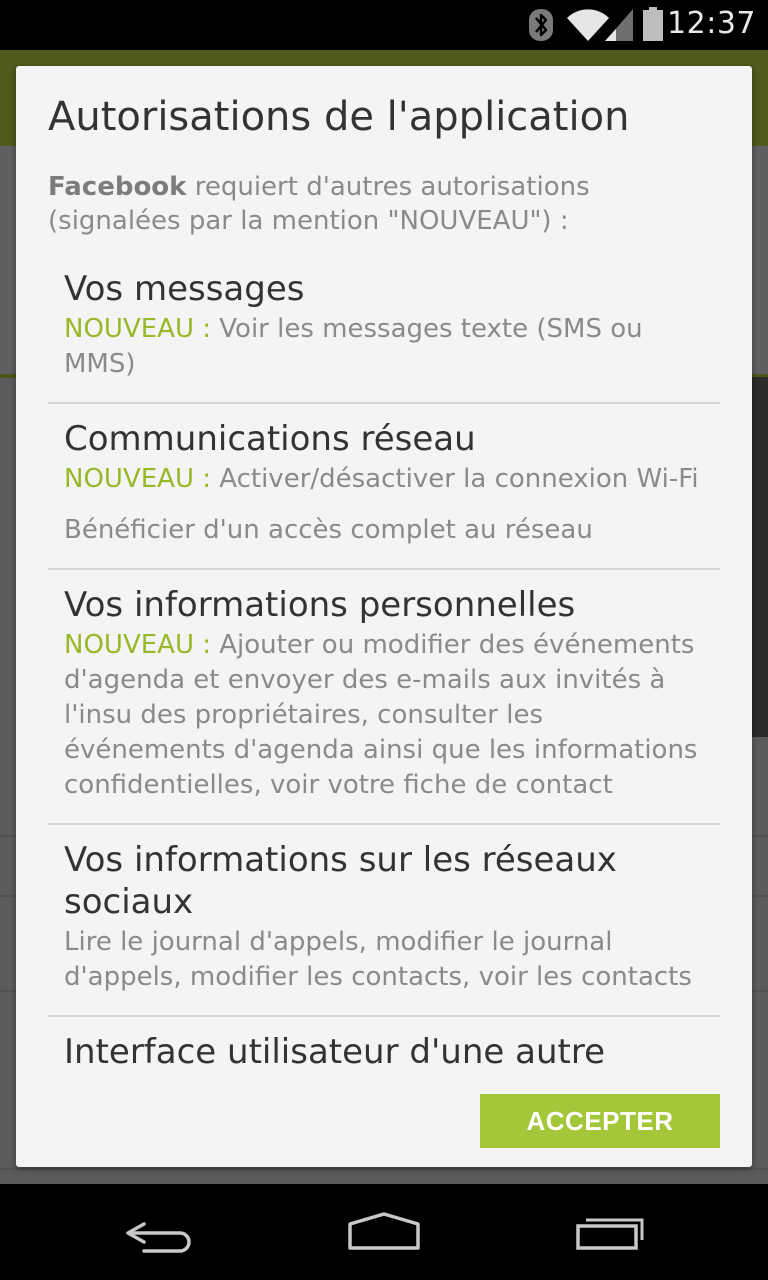 Image resolution: width=768 pixels, height=1280 pixels. What do you see at coordinates (320, 605) in the screenshot?
I see `permission-group-title: Vos informations personnelles` at bounding box center [320, 605].